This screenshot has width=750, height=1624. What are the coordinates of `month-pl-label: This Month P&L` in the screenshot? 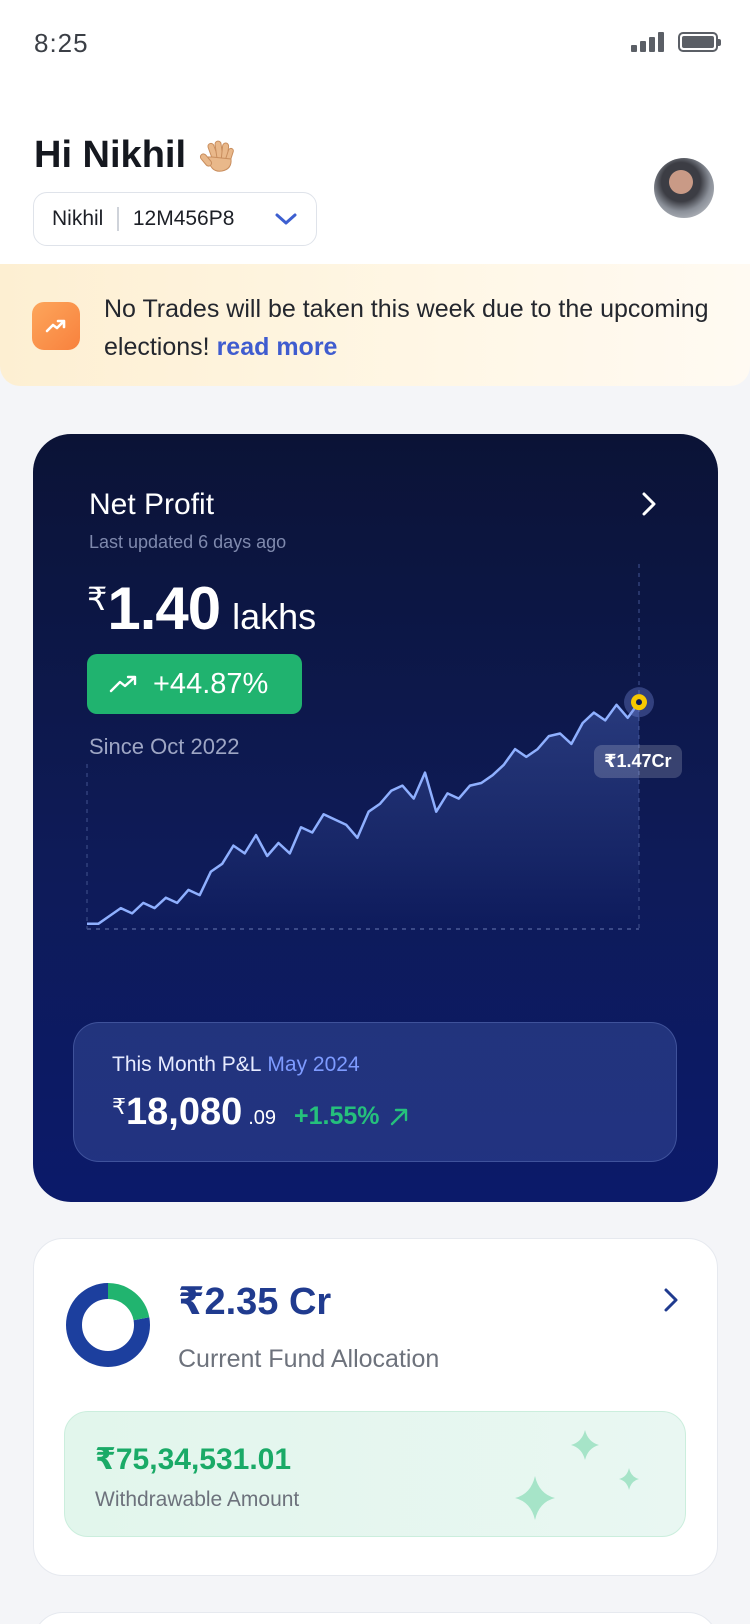 It's located at (187, 1064).